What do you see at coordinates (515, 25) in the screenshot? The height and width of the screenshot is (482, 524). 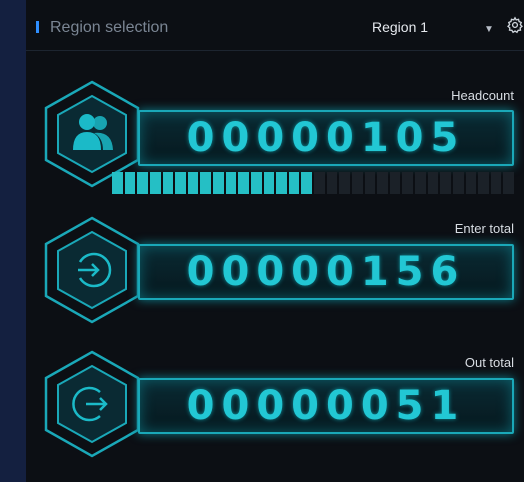 I see `gear-icon` at bounding box center [515, 25].